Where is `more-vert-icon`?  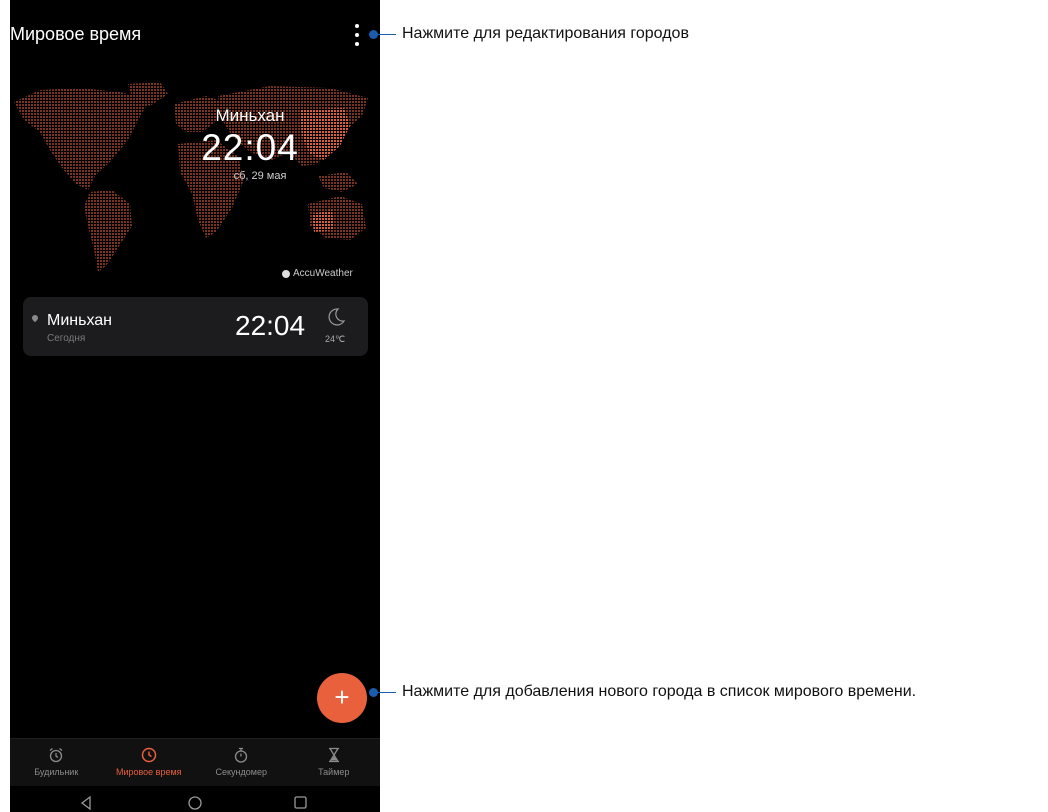
more-vert-icon is located at coordinates (357, 26).